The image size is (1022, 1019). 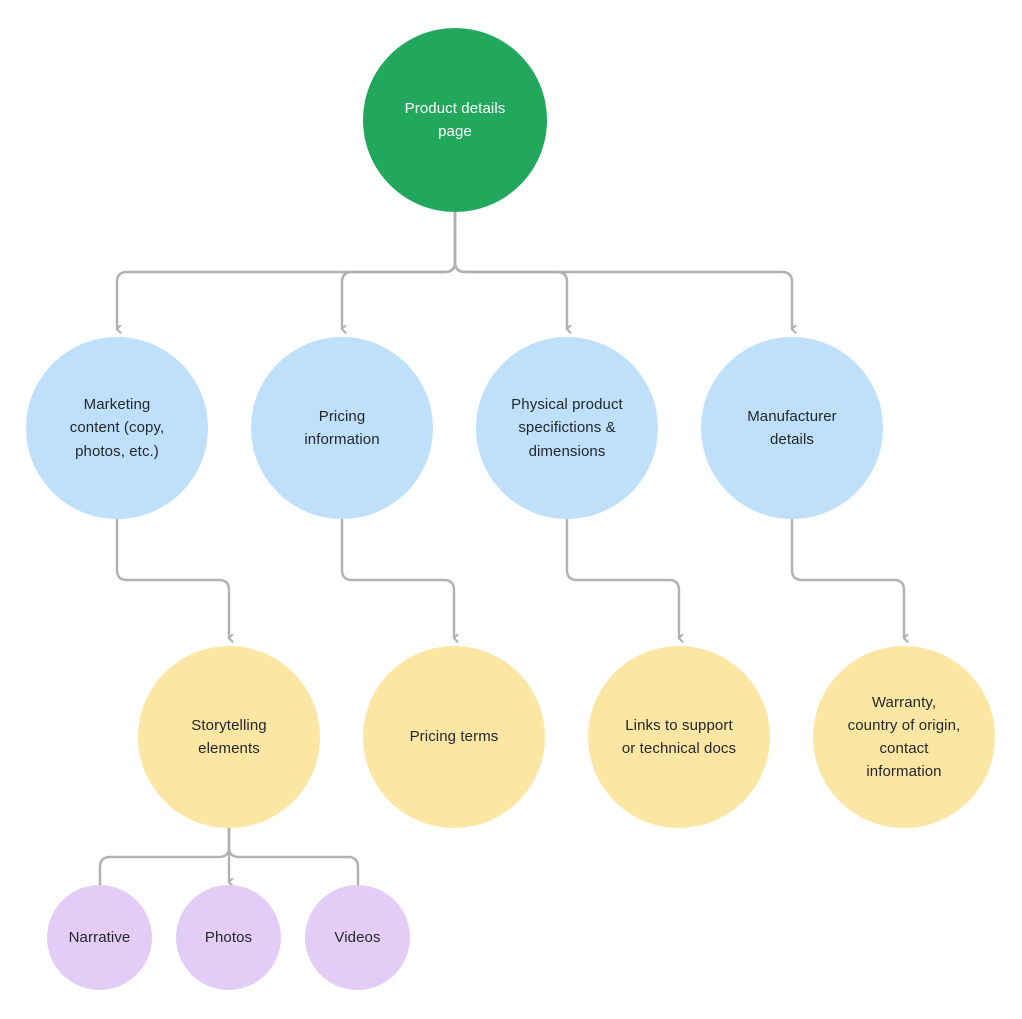 I want to click on edge-root-to-manufacturer, so click(x=622, y=269).